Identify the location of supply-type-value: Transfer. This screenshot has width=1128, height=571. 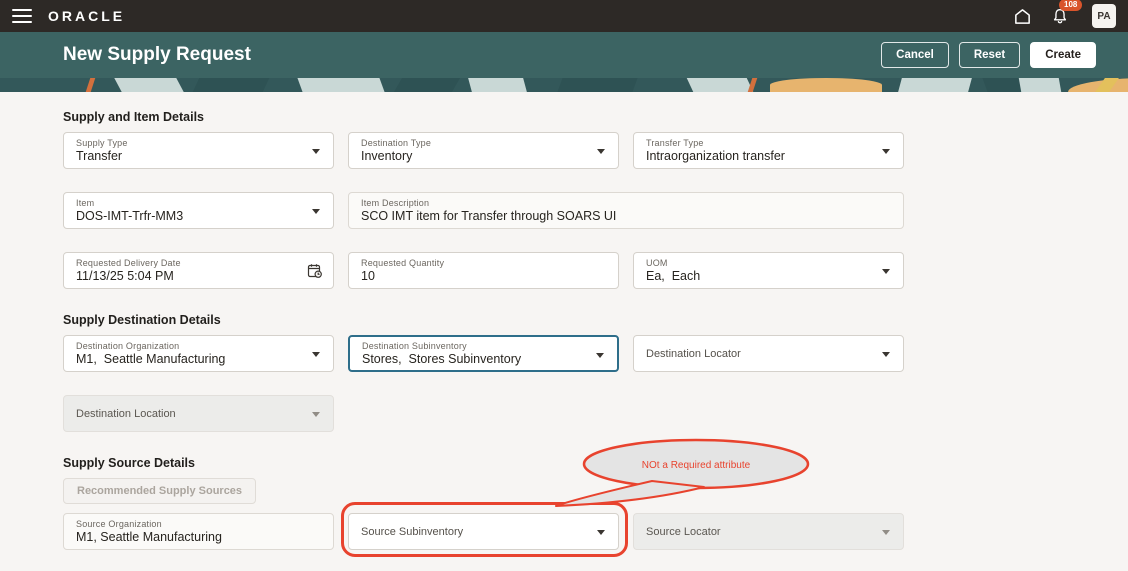
(99, 156).